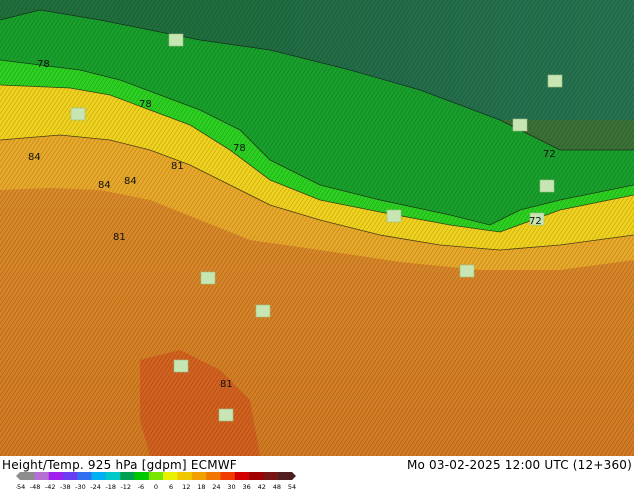  Describe the element at coordinates (519, 465) in the screenshot. I see `map-timestamp: Mo 03-02-2025 12:00 UTC (12+360)` at that location.